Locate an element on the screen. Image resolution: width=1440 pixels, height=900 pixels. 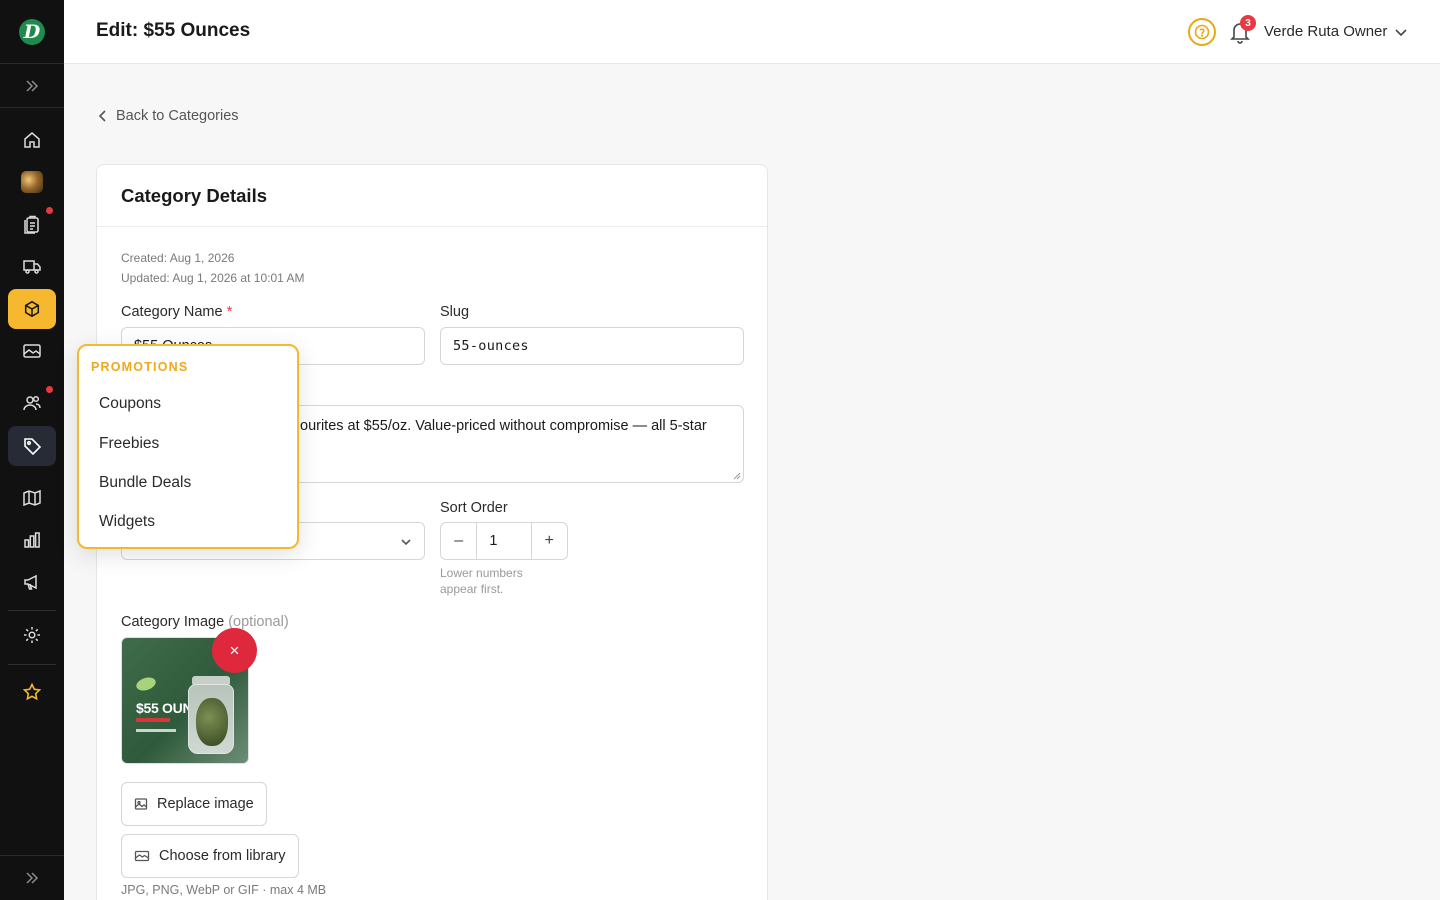
sidebar-item-home is located at coordinates (32, 140).